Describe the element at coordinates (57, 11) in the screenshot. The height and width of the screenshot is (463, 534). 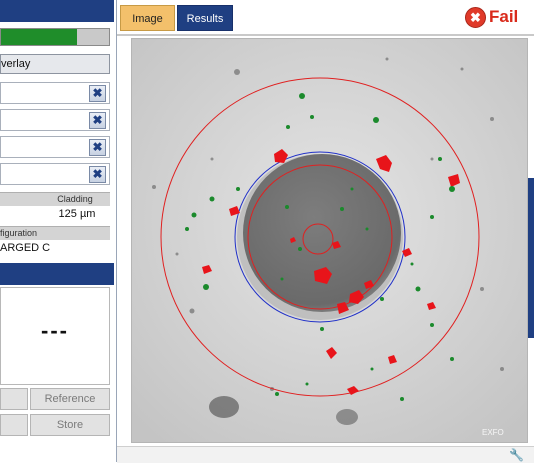
I see `panel-header-bar` at that location.